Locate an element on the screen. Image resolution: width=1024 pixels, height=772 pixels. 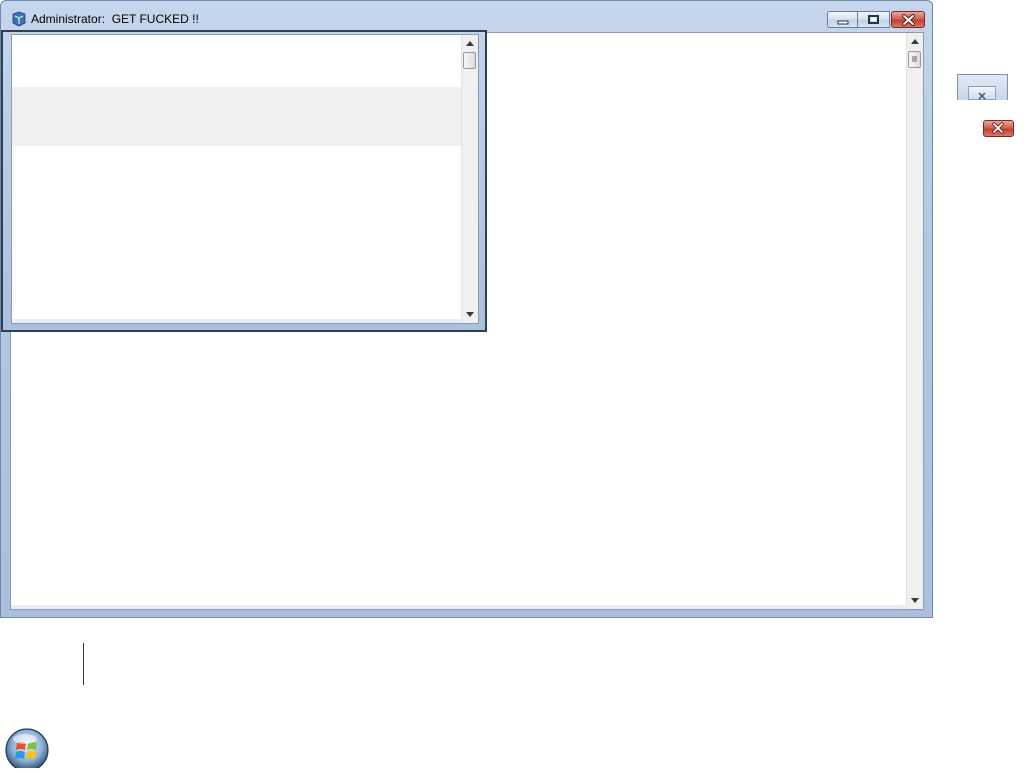
bottom-edge is located at coordinates (458, 607).